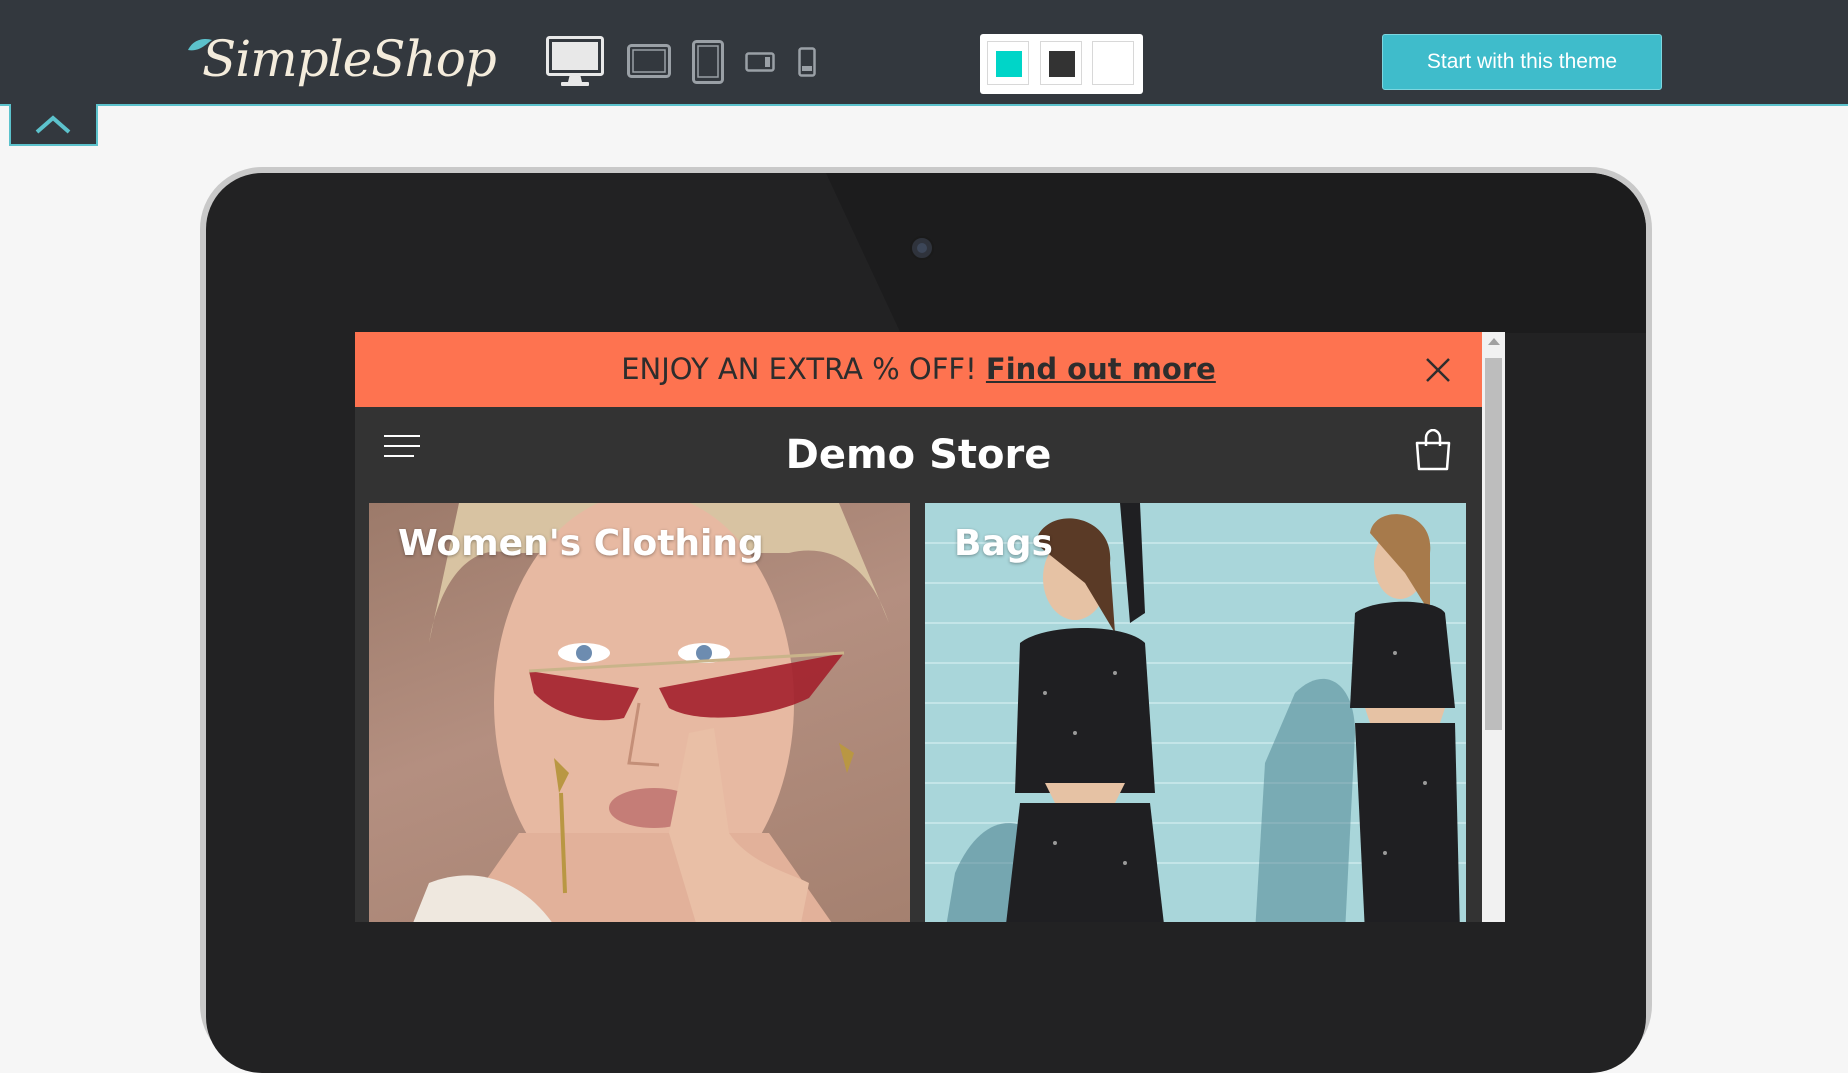 The height and width of the screenshot is (1073, 1848). I want to click on desktop-view-button, so click(575, 64).